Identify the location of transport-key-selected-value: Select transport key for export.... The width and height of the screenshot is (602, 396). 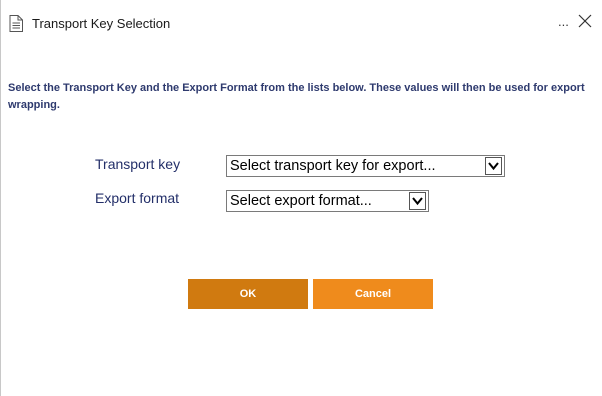
(333, 166).